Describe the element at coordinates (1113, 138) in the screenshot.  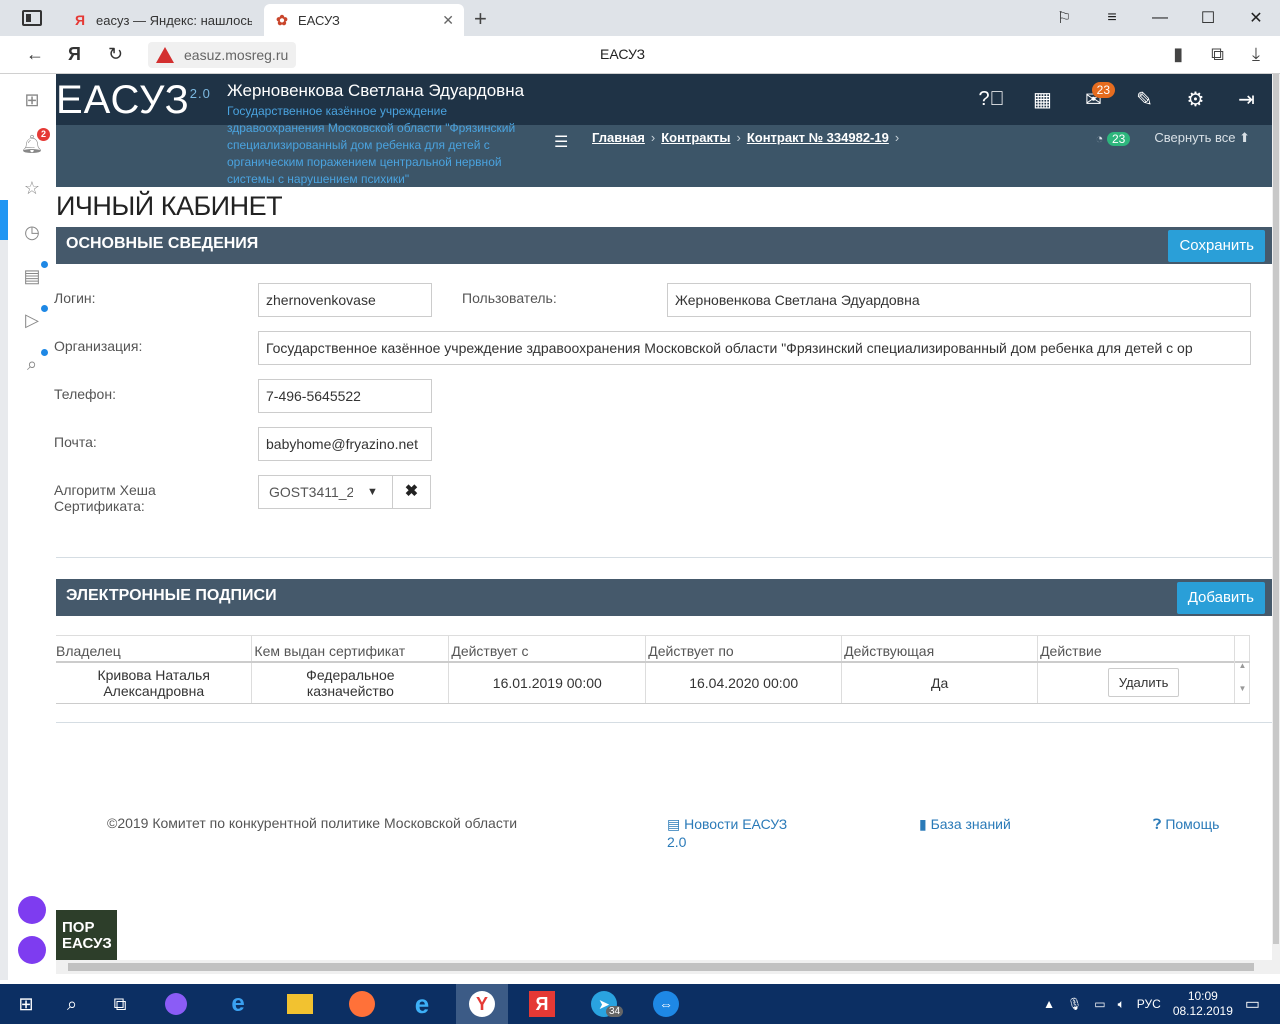
I see `tasks-counter: ◔ 23` at that location.